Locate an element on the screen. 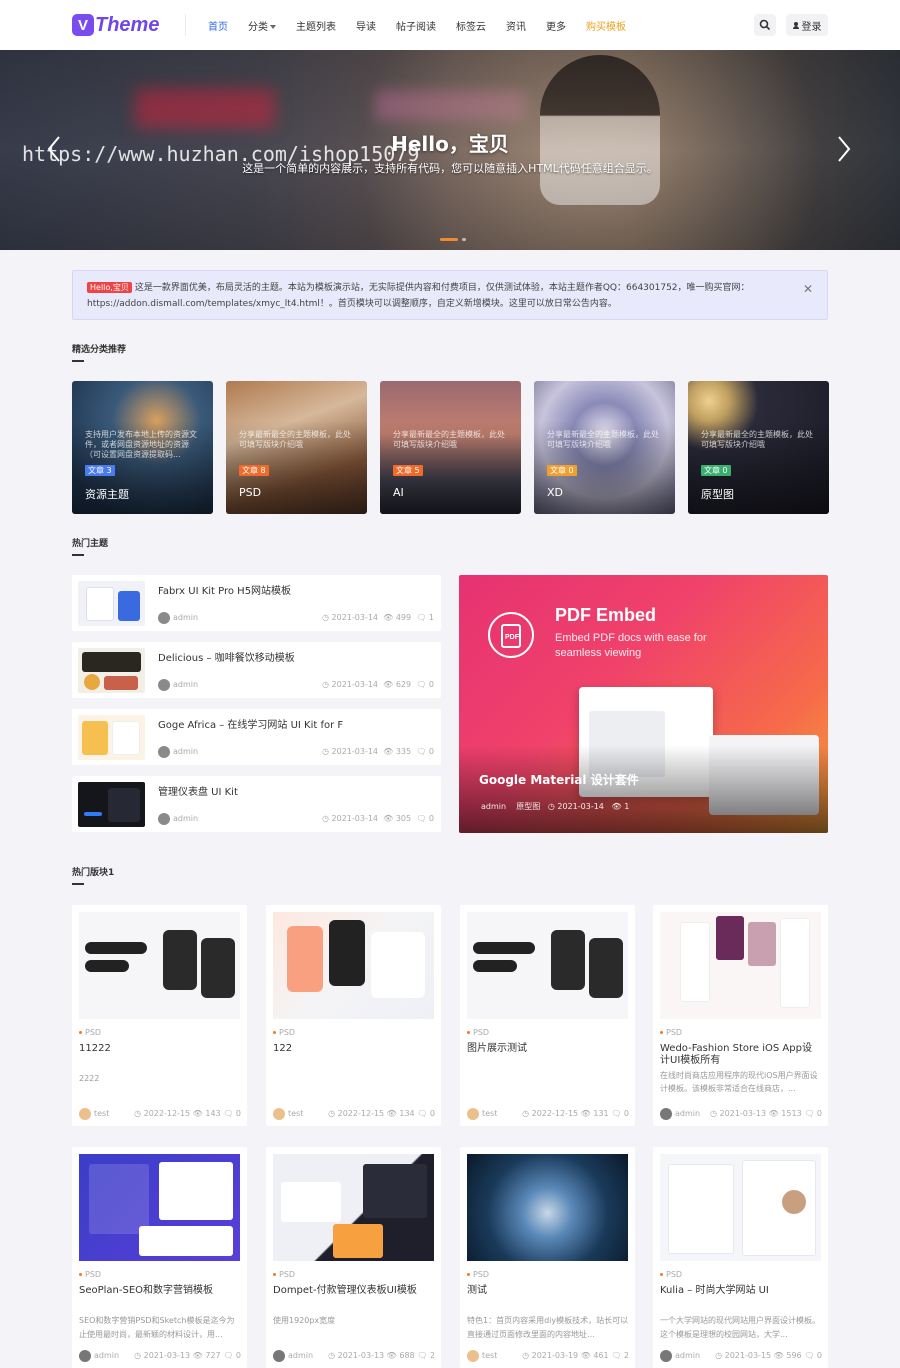  post-meta: ◷ 2021-03-13 👁 1513 🗨 0 is located at coordinates (766, 1113).